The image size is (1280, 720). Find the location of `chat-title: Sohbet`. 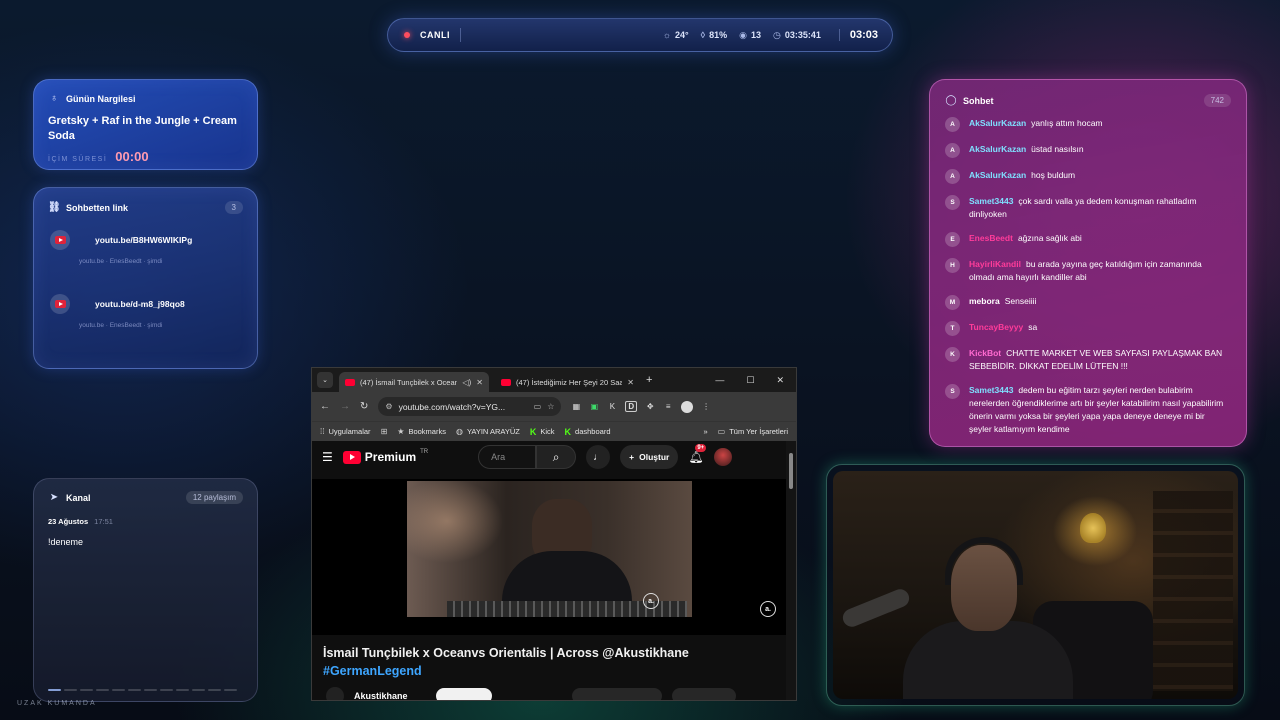

chat-title: Sohbet is located at coordinates (978, 100).